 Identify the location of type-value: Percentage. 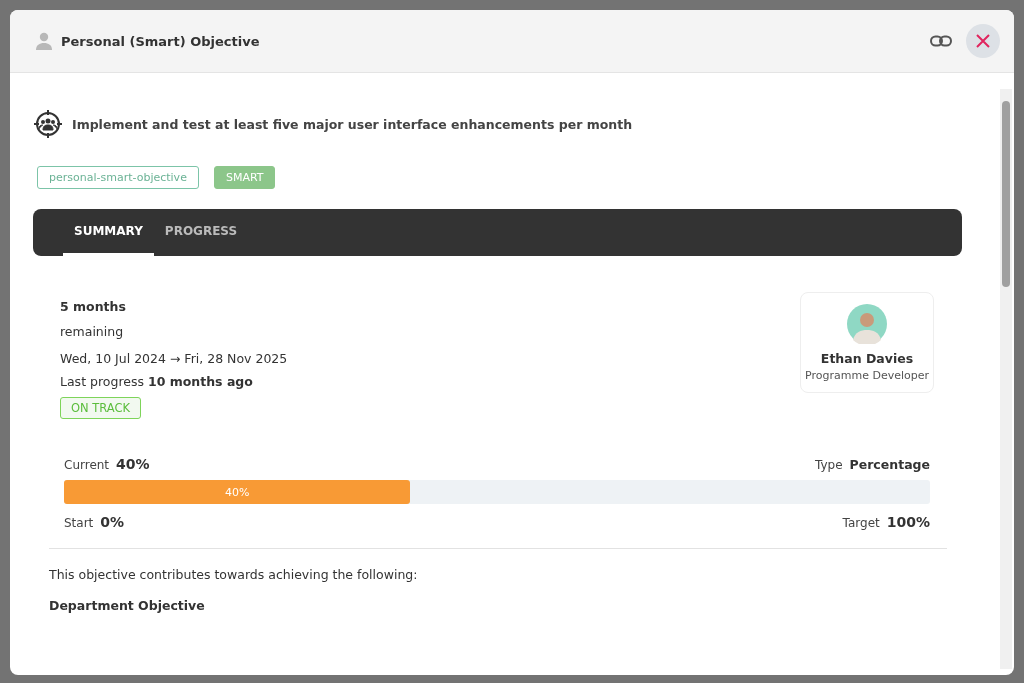
(889, 464).